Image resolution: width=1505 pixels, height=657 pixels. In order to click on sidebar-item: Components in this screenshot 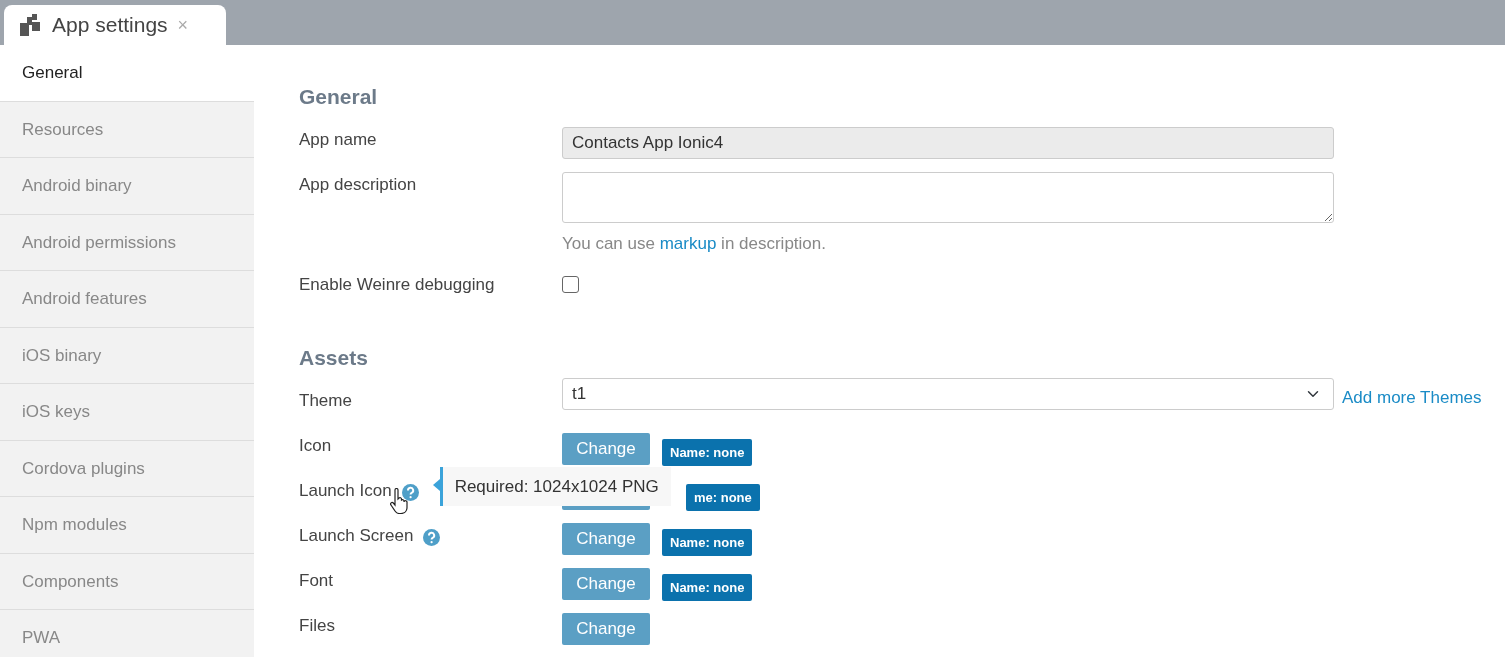, I will do `click(127, 581)`.